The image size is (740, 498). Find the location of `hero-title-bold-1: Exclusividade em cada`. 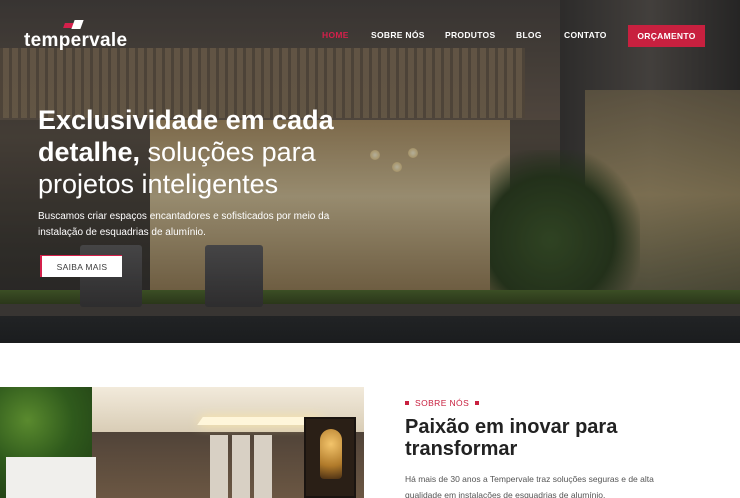

hero-title-bold-1: Exclusividade em cada is located at coordinates (186, 120).